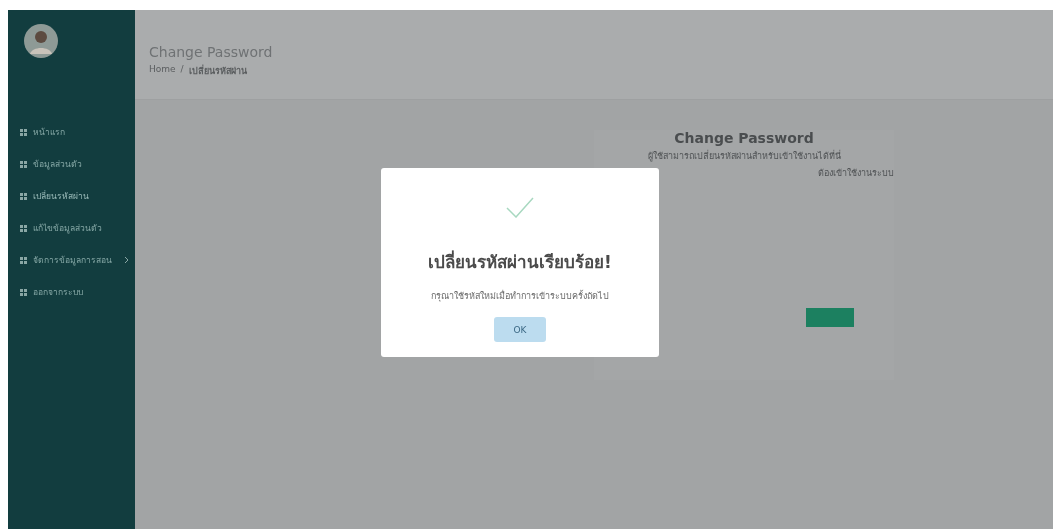 The height and width of the screenshot is (529, 1053). I want to click on sidebar-item: ข้อมูลส่วนตัว, so click(71, 164).